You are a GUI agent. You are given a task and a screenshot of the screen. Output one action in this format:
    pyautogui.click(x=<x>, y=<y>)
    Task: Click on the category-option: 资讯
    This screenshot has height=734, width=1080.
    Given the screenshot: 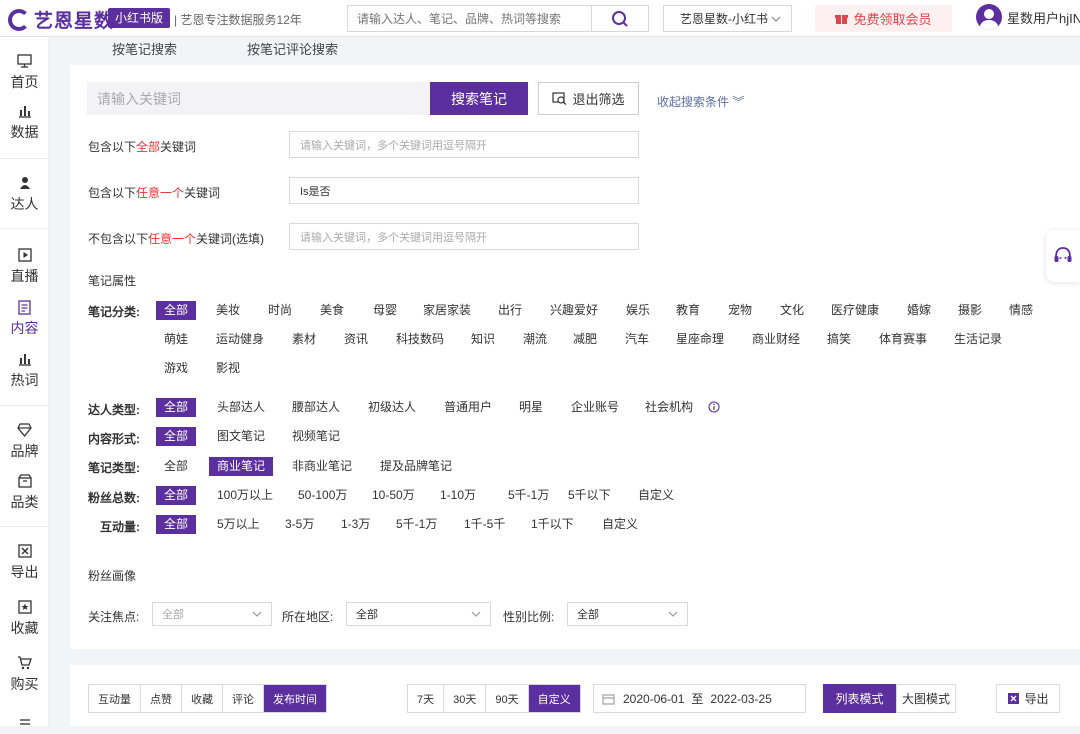 What is the action you would take?
    pyautogui.click(x=356, y=339)
    